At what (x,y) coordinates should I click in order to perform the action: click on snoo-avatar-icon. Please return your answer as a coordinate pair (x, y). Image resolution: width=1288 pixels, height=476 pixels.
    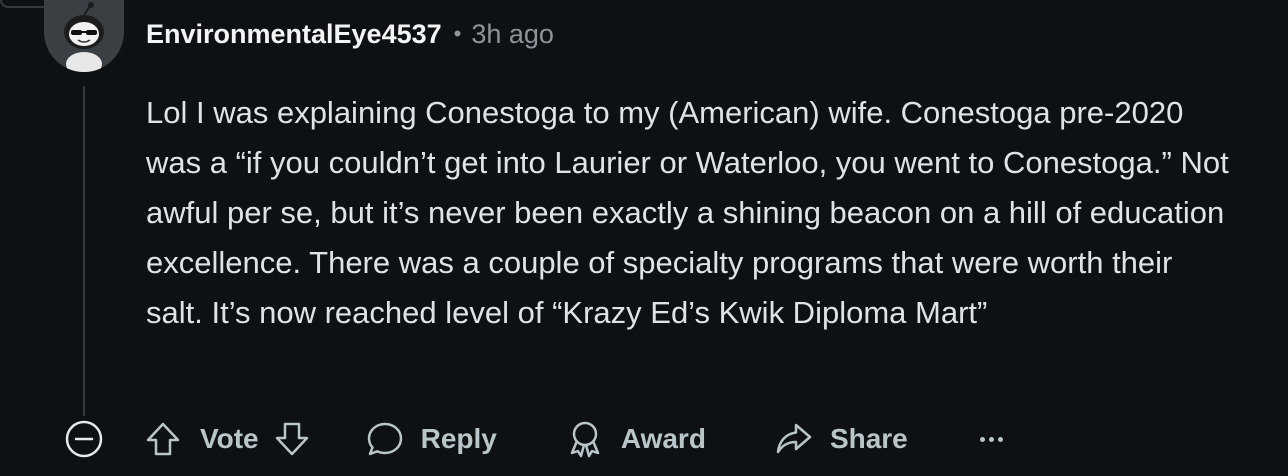
    Looking at the image, I should click on (84, 36).